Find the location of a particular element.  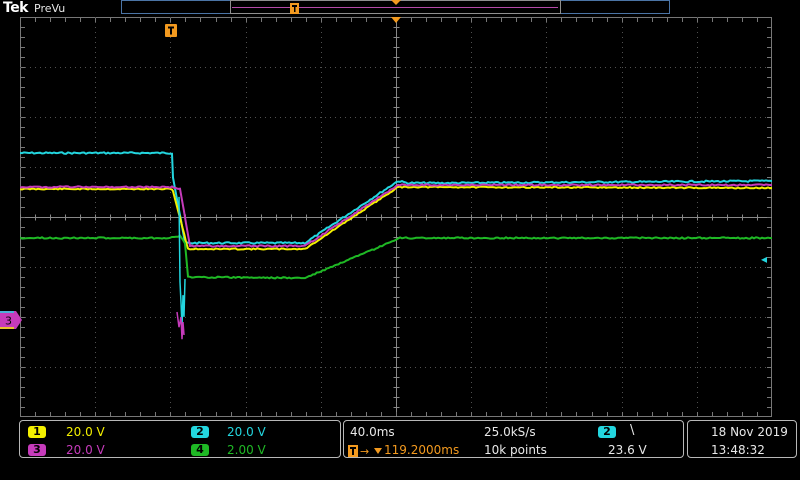

ch3-badge: 3 is located at coordinates (37, 450).